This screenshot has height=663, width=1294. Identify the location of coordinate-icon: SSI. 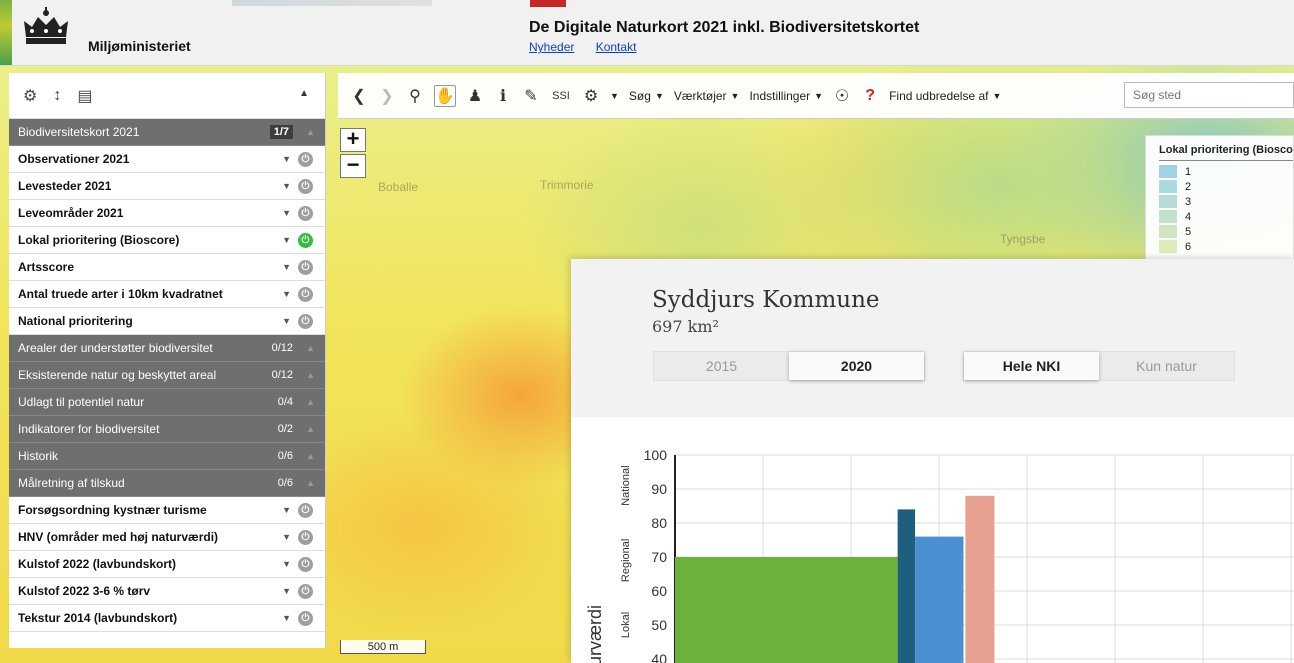
(561, 96).